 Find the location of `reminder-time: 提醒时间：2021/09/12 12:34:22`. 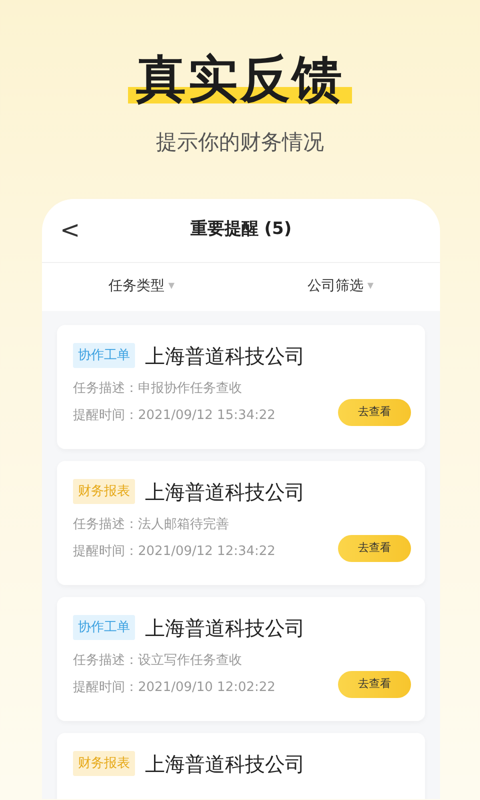

reminder-time: 提醒时间：2021/09/12 12:34:22 is located at coordinates (174, 552).